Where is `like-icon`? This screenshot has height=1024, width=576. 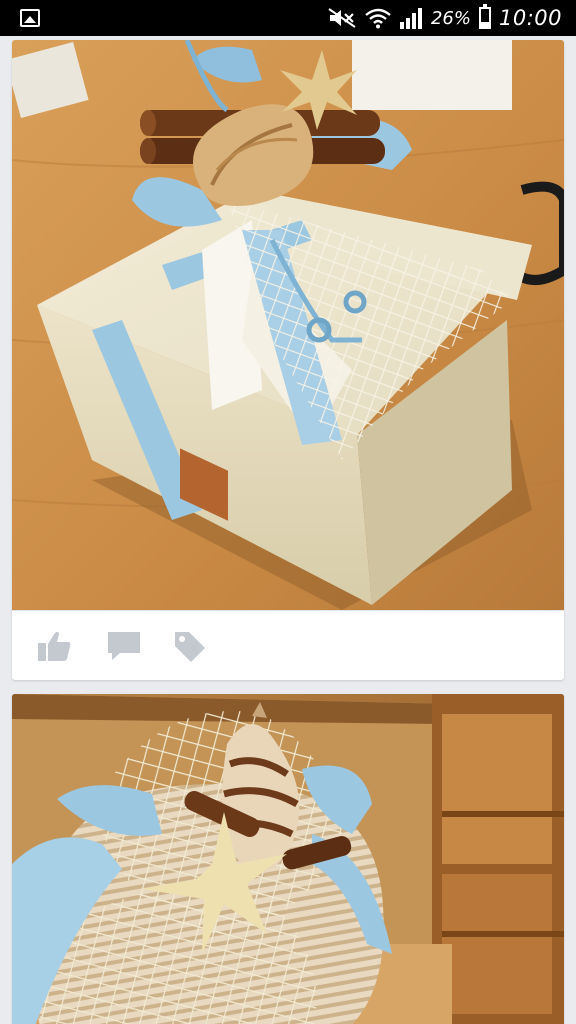
like-icon is located at coordinates (54, 646).